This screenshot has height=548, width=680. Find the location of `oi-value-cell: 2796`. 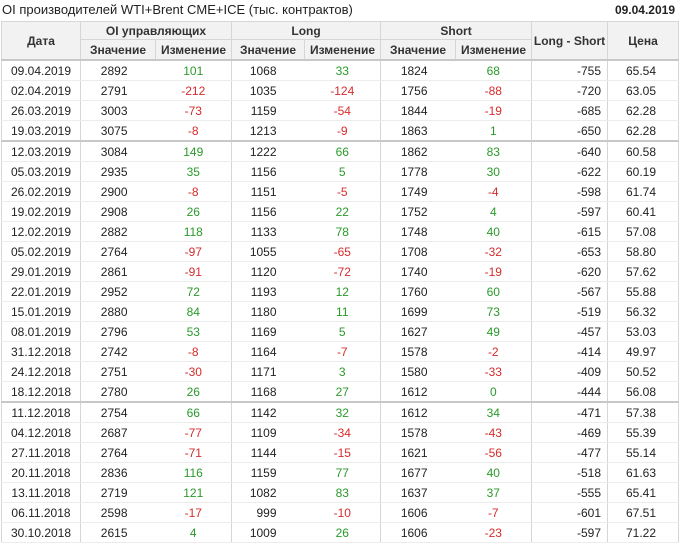

oi-value-cell: 2796 is located at coordinates (118, 331).